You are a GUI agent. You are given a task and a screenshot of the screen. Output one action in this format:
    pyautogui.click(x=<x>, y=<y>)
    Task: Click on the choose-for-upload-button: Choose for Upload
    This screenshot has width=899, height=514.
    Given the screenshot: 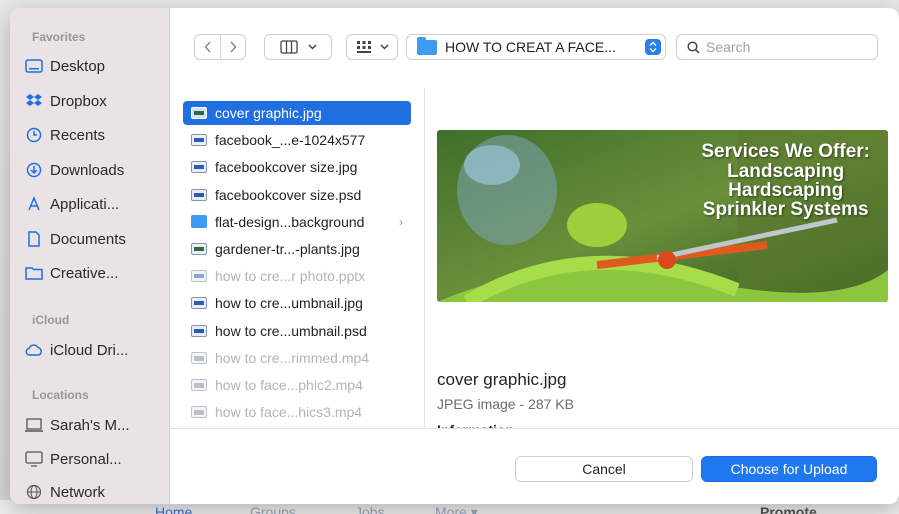 What is the action you would take?
    pyautogui.click(x=789, y=469)
    